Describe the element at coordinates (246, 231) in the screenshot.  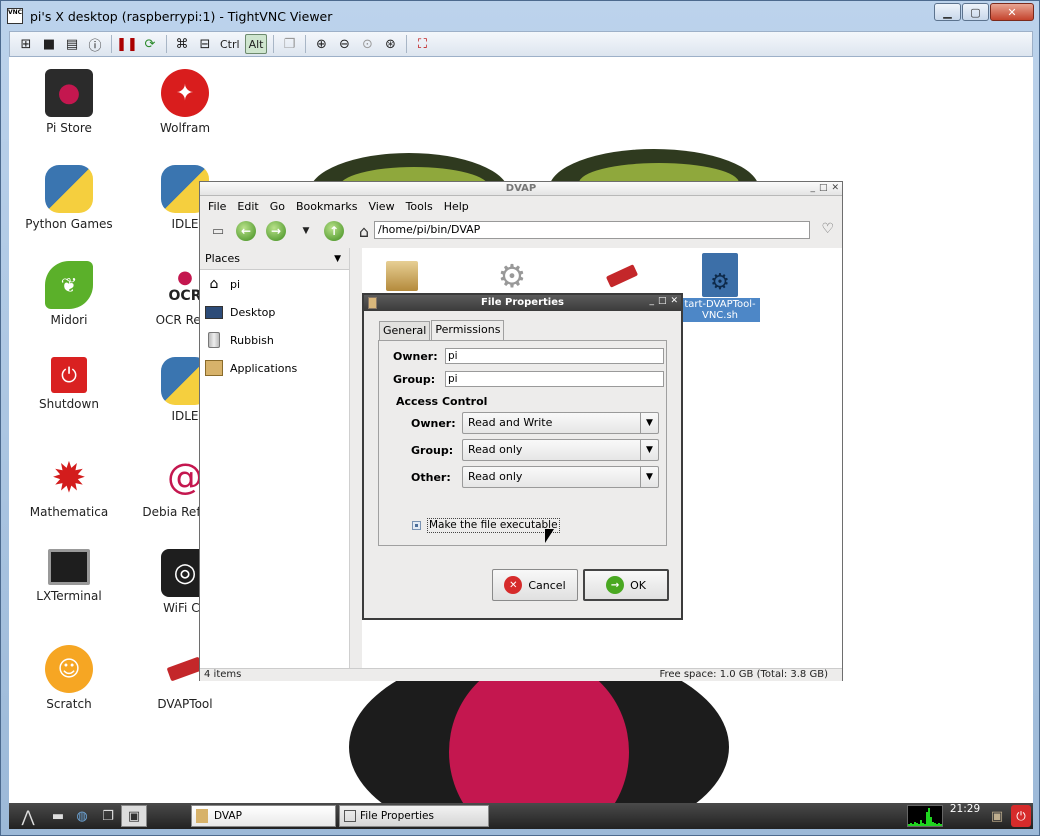
I see `back-icon: ←` at that location.